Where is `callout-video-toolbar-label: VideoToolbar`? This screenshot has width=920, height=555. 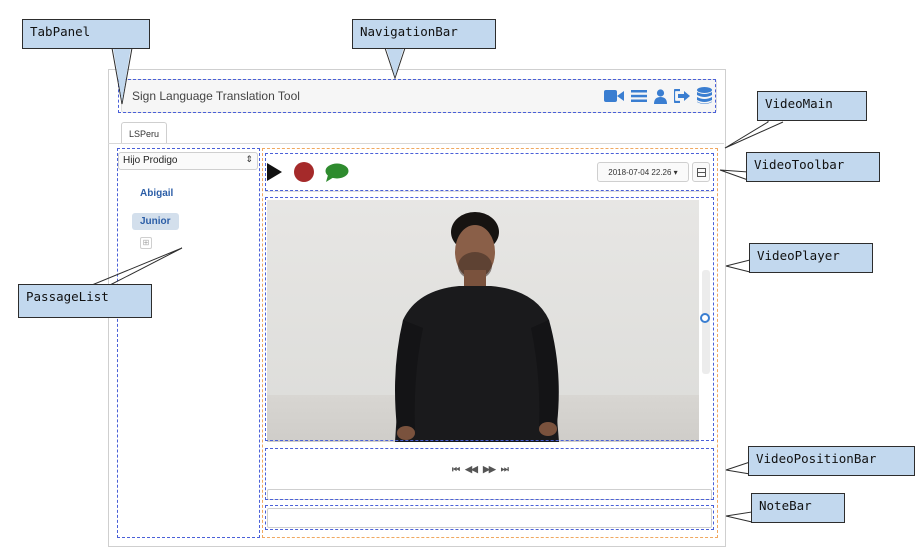 callout-video-toolbar-label: VideoToolbar is located at coordinates (799, 164).